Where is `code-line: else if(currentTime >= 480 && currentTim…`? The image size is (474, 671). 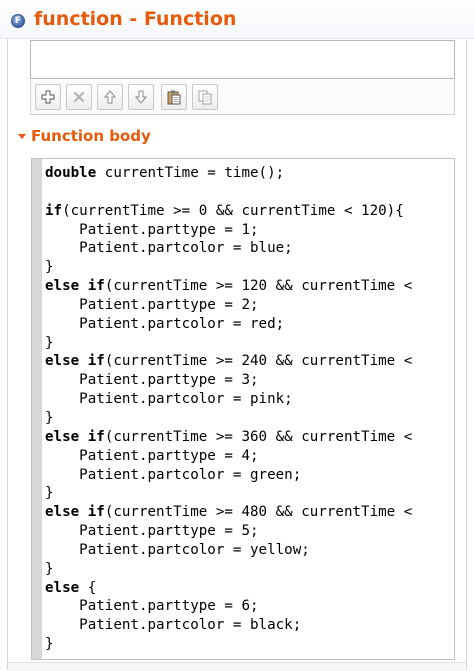 code-line: else if(currentTime >= 480 && currentTim… is located at coordinates (228, 512).